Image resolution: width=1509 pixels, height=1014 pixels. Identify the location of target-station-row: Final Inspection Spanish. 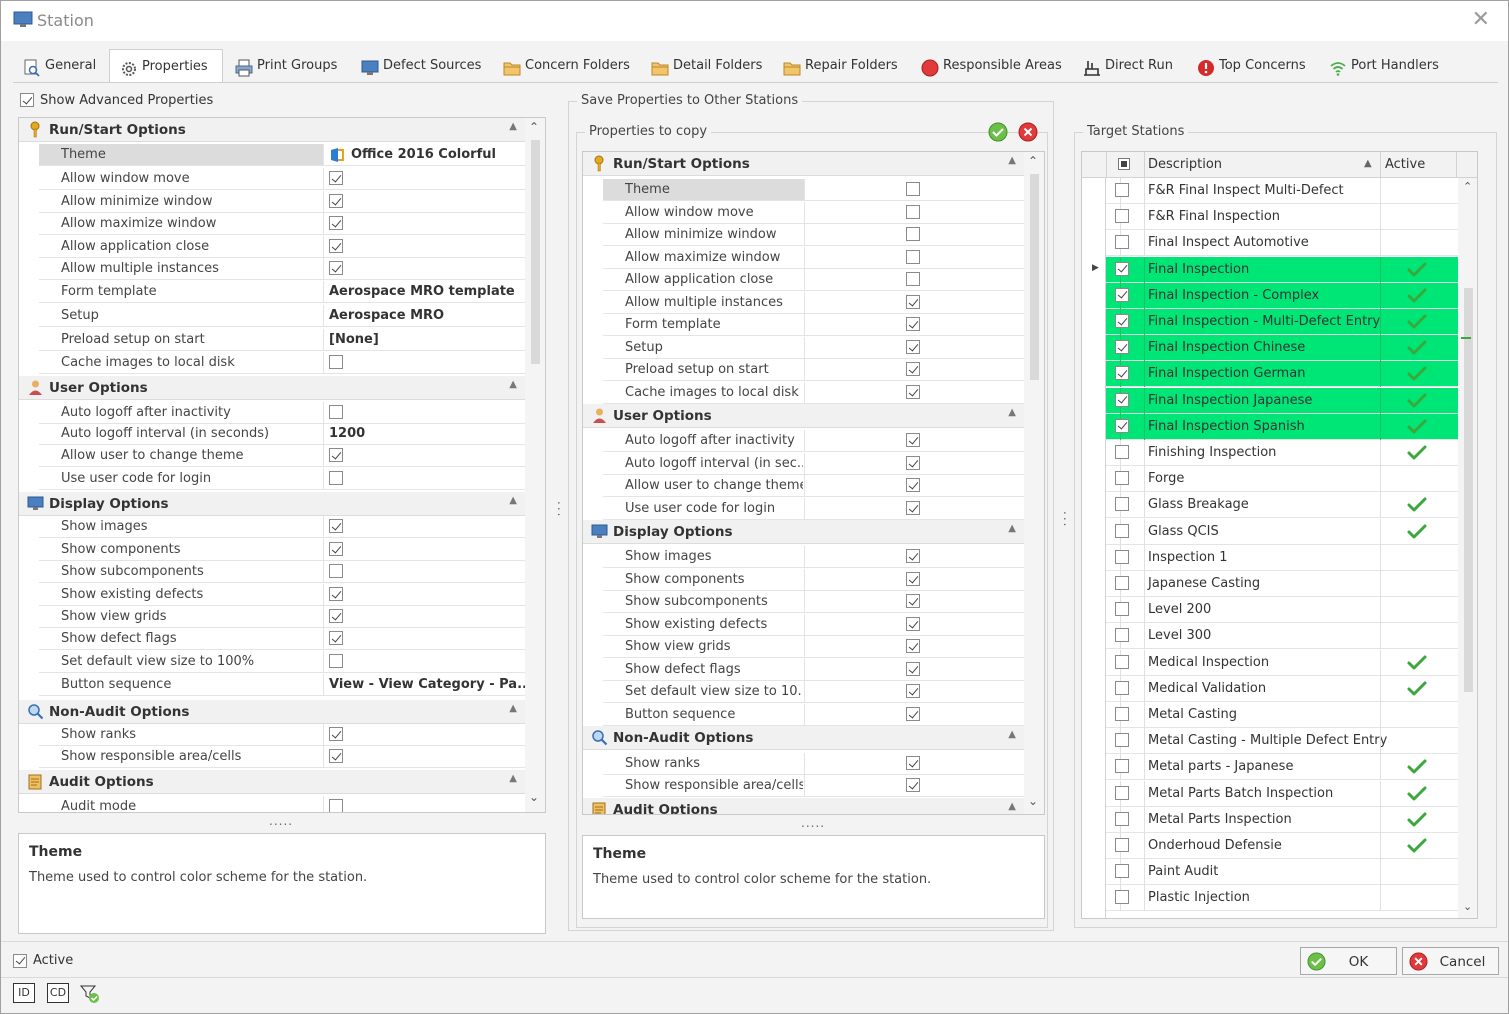
(1282, 426).